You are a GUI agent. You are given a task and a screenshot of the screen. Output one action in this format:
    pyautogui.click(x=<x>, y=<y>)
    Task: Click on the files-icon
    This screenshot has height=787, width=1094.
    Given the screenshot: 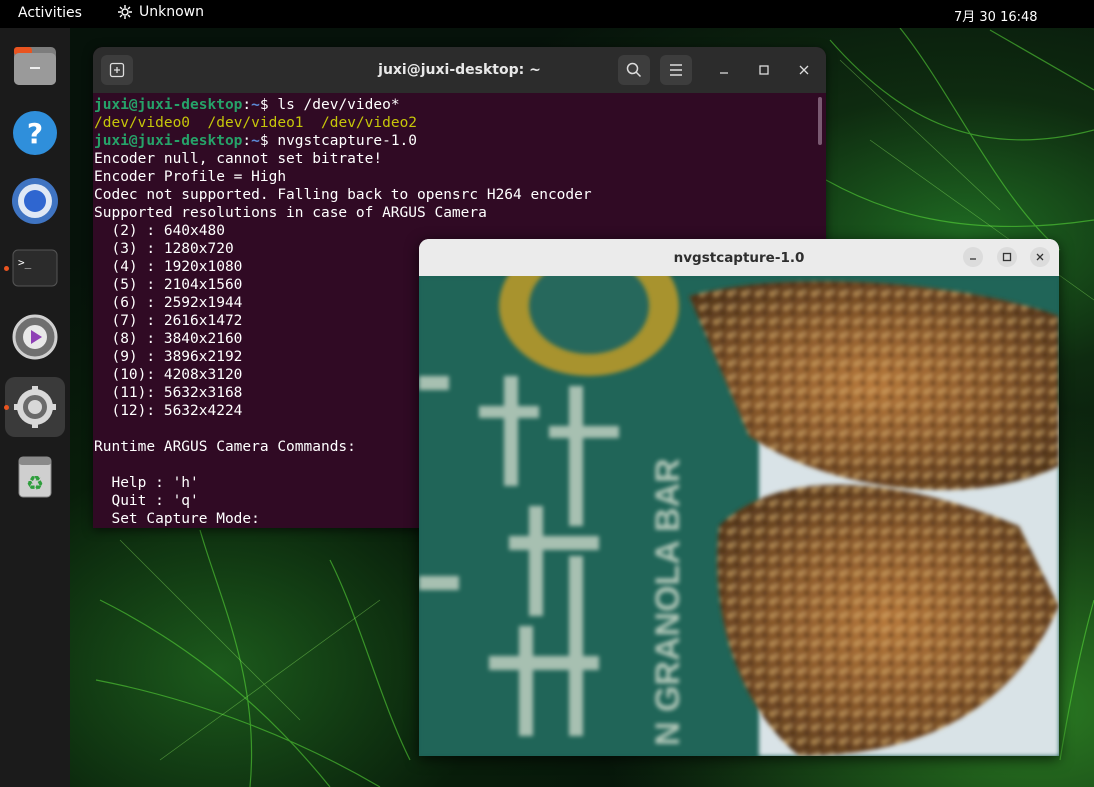 What is the action you would take?
    pyautogui.click(x=35, y=66)
    